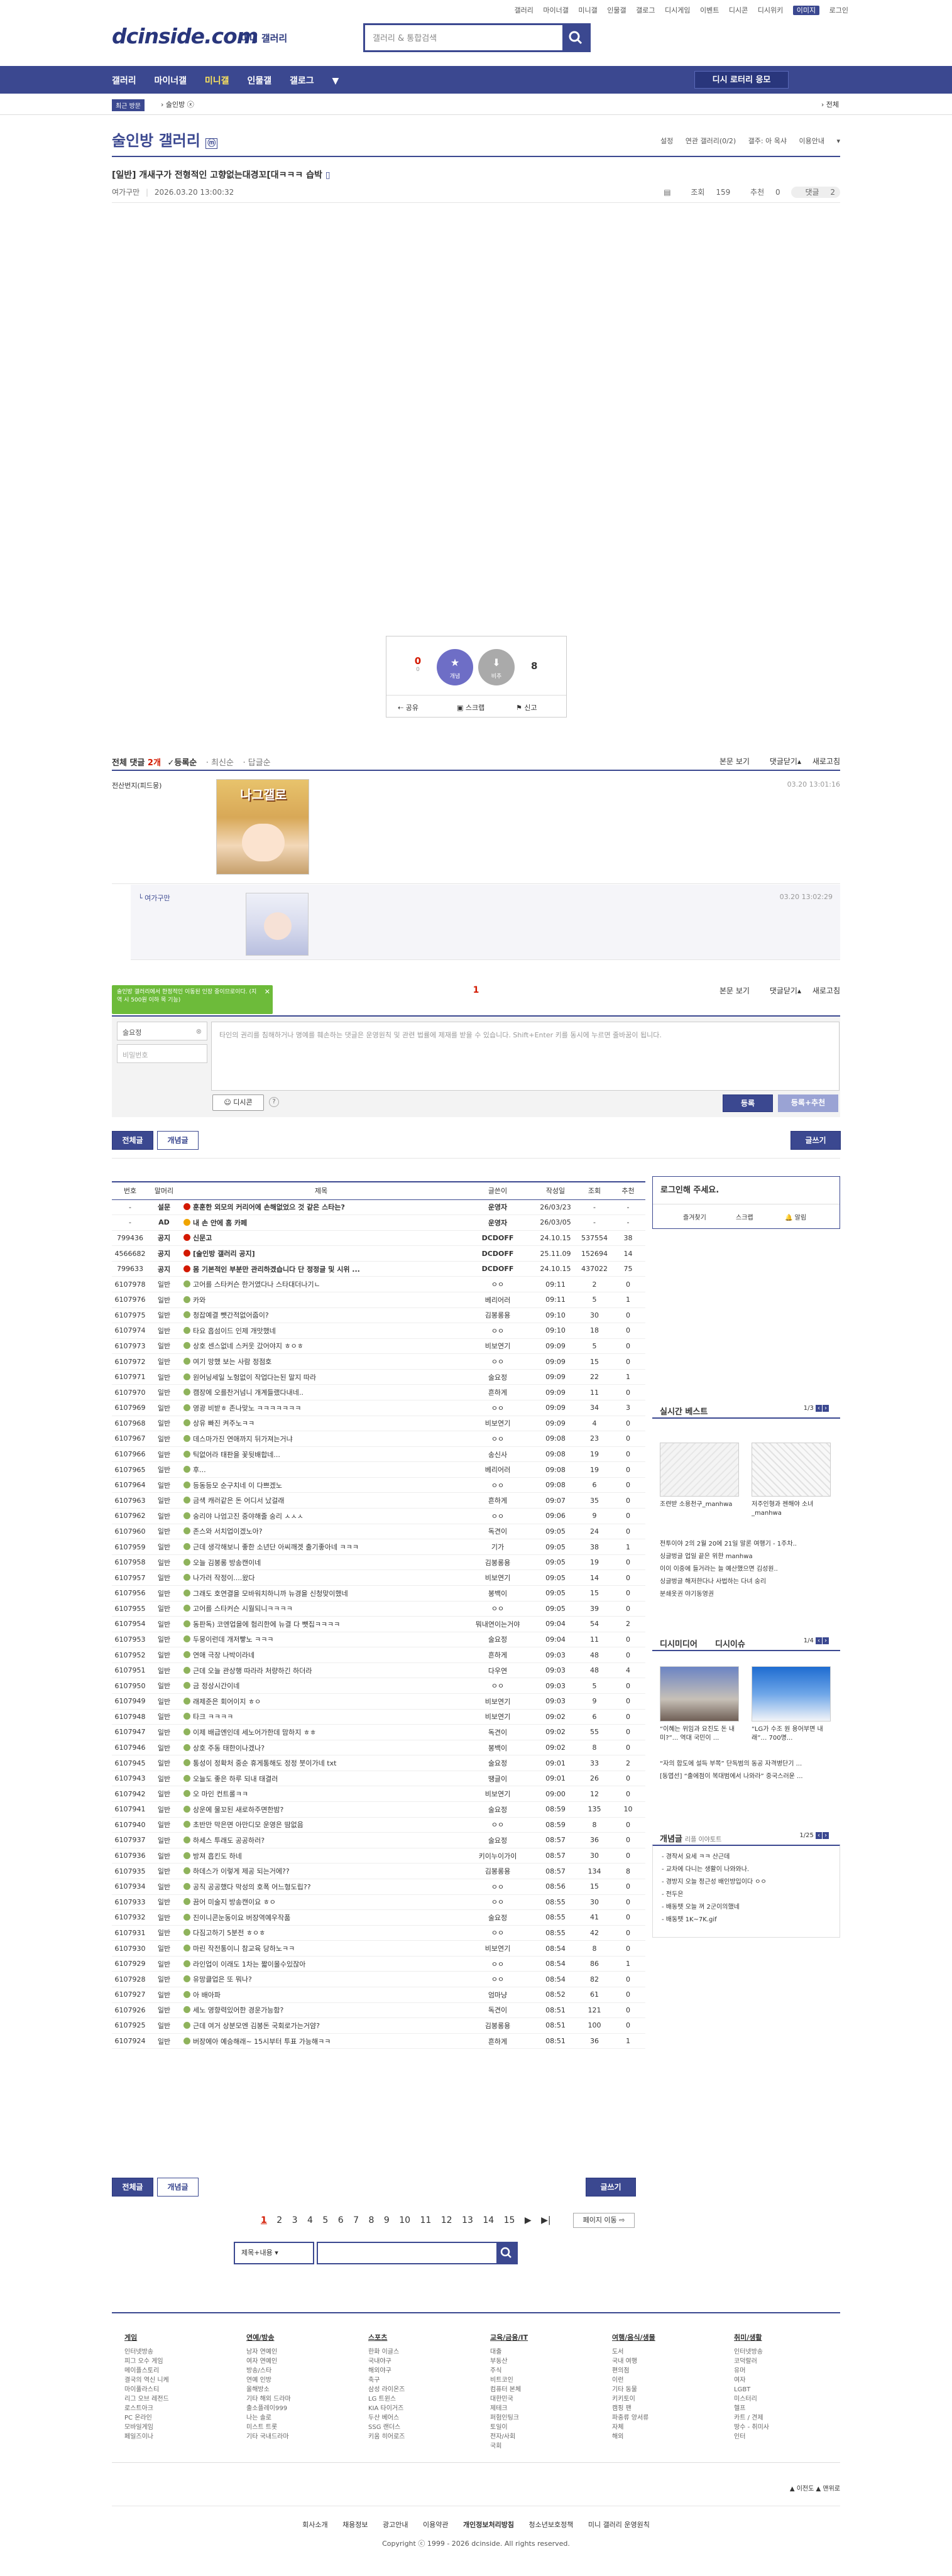 This screenshot has width=952, height=2576. Describe the element at coordinates (223, 1423) in the screenshot. I see `row-title-text: 상유 빠진 켜주노ㅋㅋ` at that location.